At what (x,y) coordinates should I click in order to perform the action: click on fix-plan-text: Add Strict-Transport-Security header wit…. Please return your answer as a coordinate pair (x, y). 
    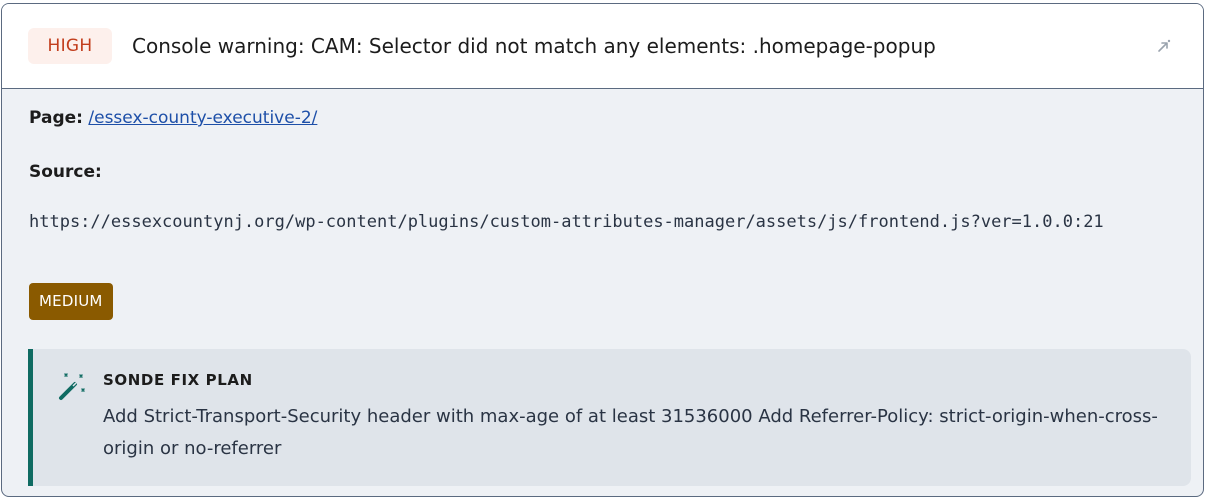
    Looking at the image, I should click on (630, 432).